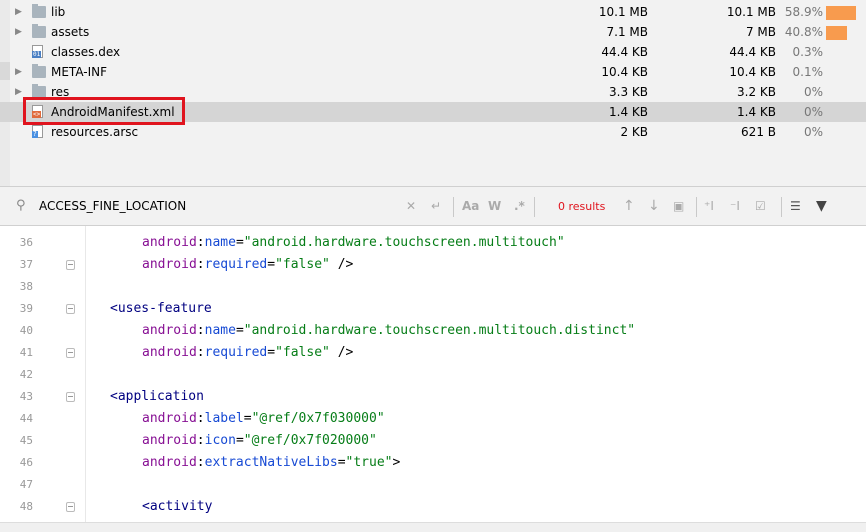  Describe the element at coordinates (433, 527) in the screenshot. I see `horizontal-scrollbar` at that location.